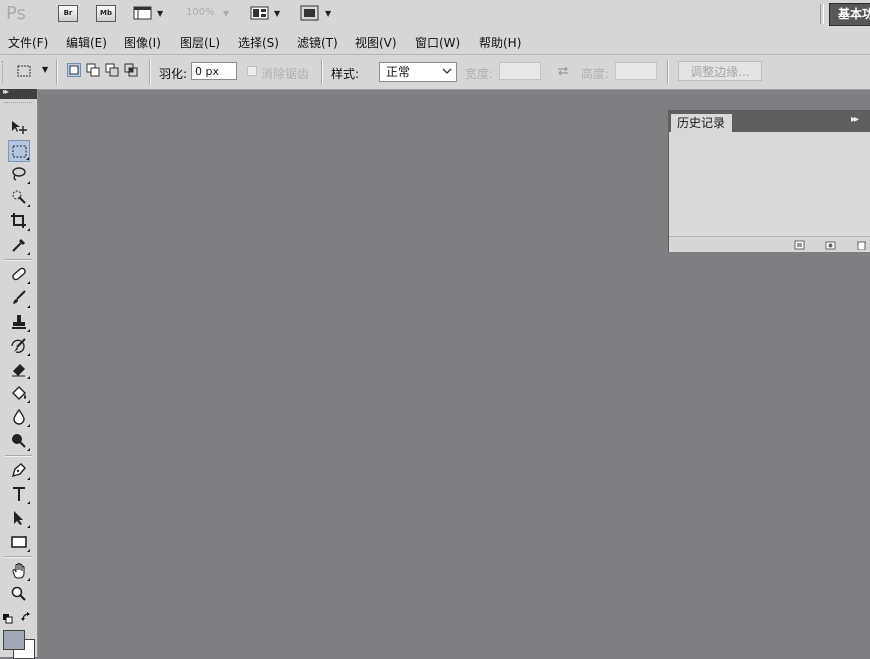 Image resolution: width=870 pixels, height=659 pixels. I want to click on antialias-label: 消除锯齿, so click(285, 74).